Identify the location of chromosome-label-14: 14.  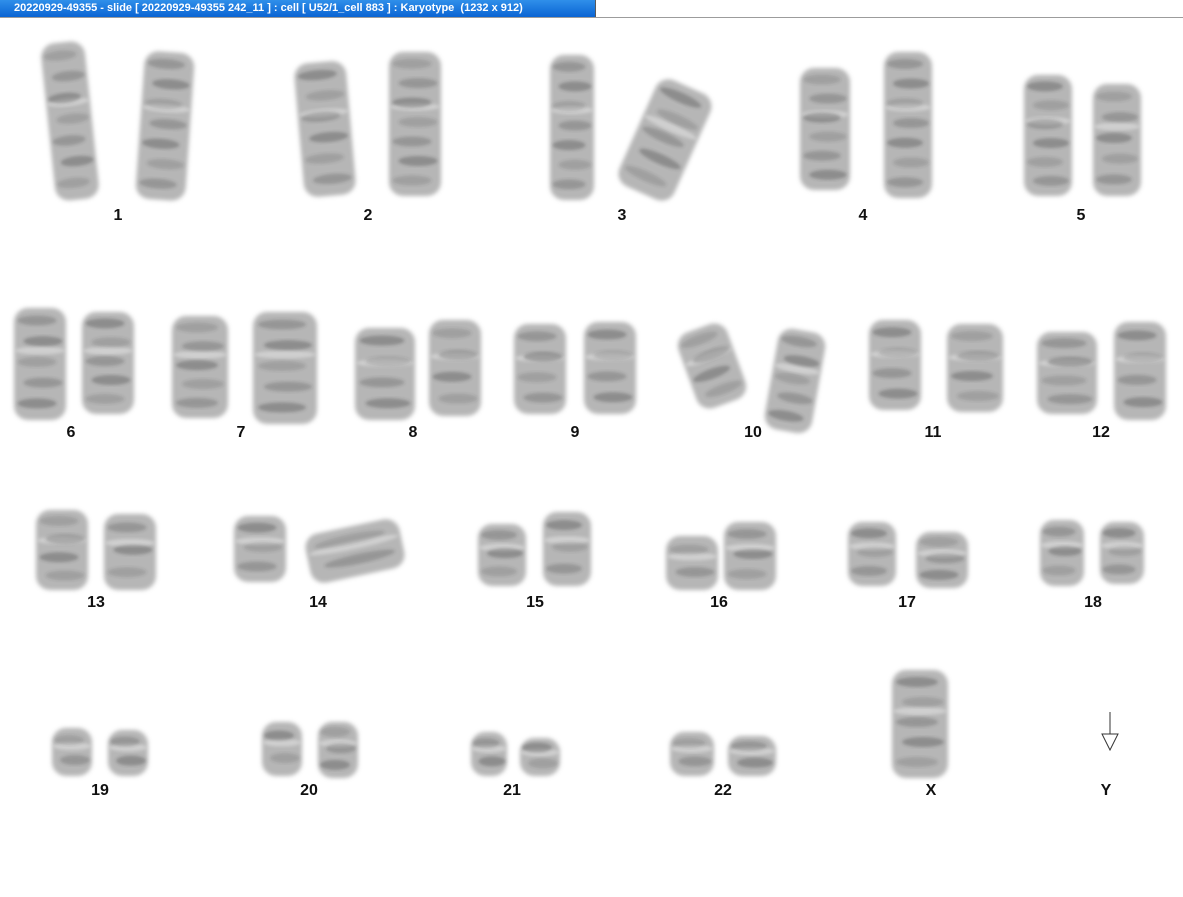
(318, 602).